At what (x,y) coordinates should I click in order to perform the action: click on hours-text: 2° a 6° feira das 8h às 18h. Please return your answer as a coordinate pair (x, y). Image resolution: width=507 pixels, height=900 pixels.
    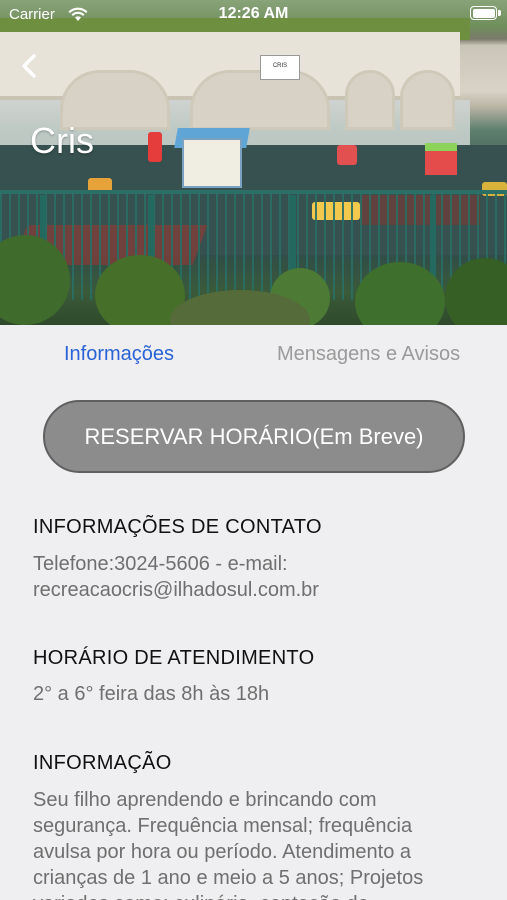
    Looking at the image, I should click on (151, 694).